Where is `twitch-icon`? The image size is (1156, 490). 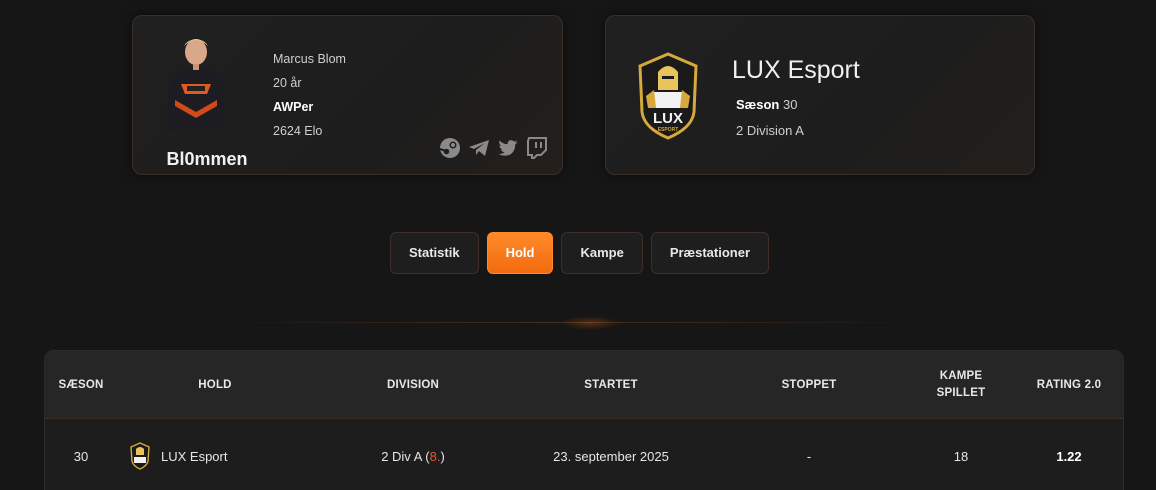
twitch-icon is located at coordinates (537, 148).